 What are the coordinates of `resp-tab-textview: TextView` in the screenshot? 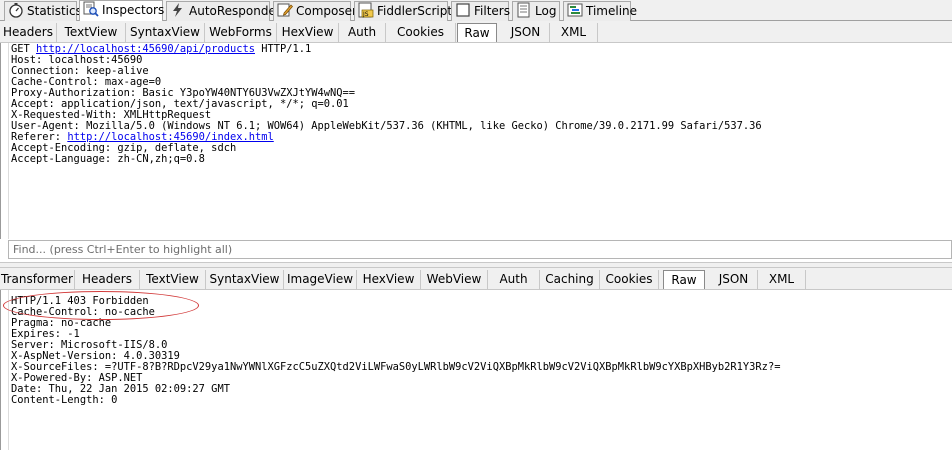 It's located at (173, 279).